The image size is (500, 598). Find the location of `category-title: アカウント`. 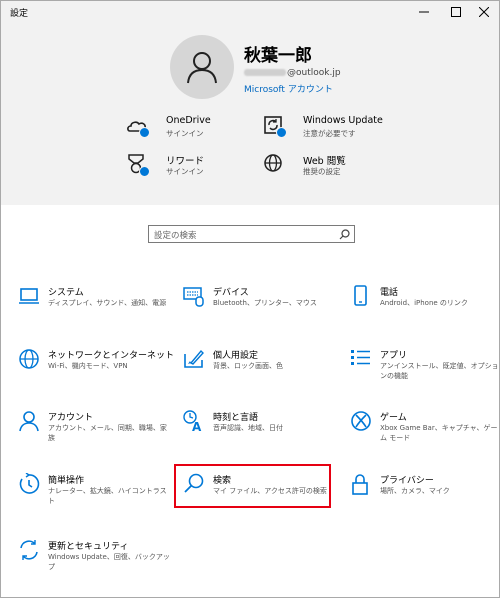

category-title: アカウント is located at coordinates (71, 418).